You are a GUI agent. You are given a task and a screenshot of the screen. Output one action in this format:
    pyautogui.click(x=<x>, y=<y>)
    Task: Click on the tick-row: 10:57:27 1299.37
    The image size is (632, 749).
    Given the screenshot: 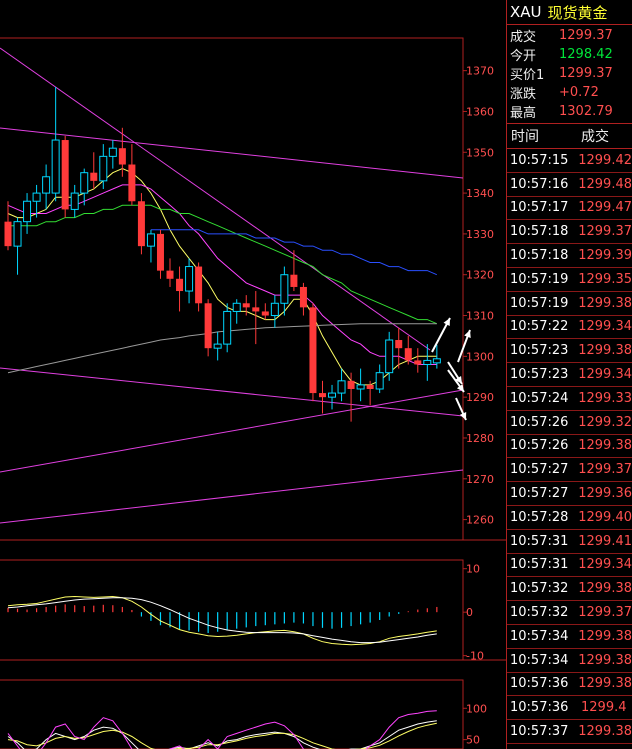 What is the action you would take?
    pyautogui.click(x=569, y=470)
    